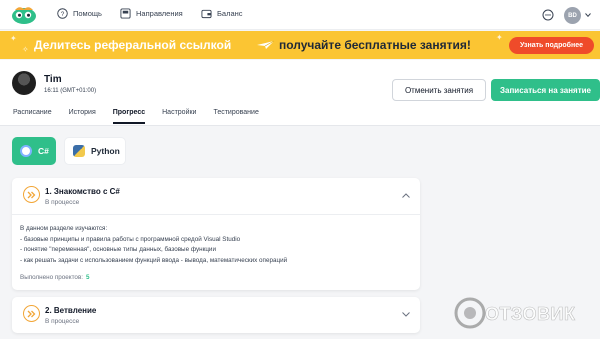  Describe the element at coordinates (470, 313) in the screenshot. I see `watermark-logo-icon` at that location.